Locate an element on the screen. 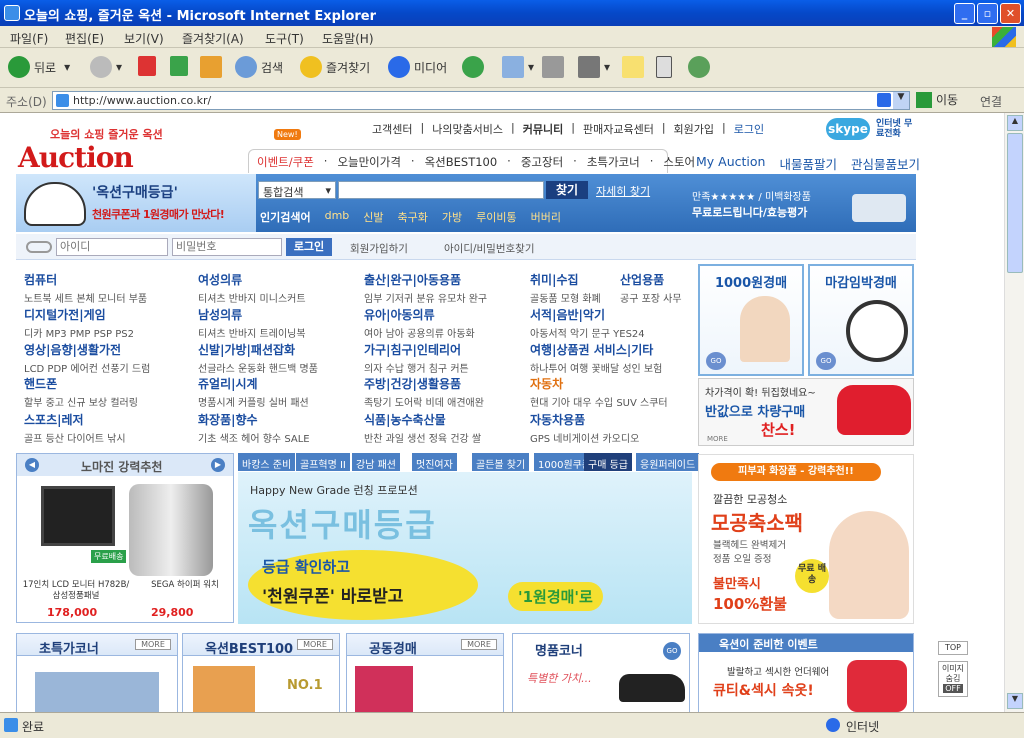  search-type-select: 통합검색 ▾ is located at coordinates (297, 190).